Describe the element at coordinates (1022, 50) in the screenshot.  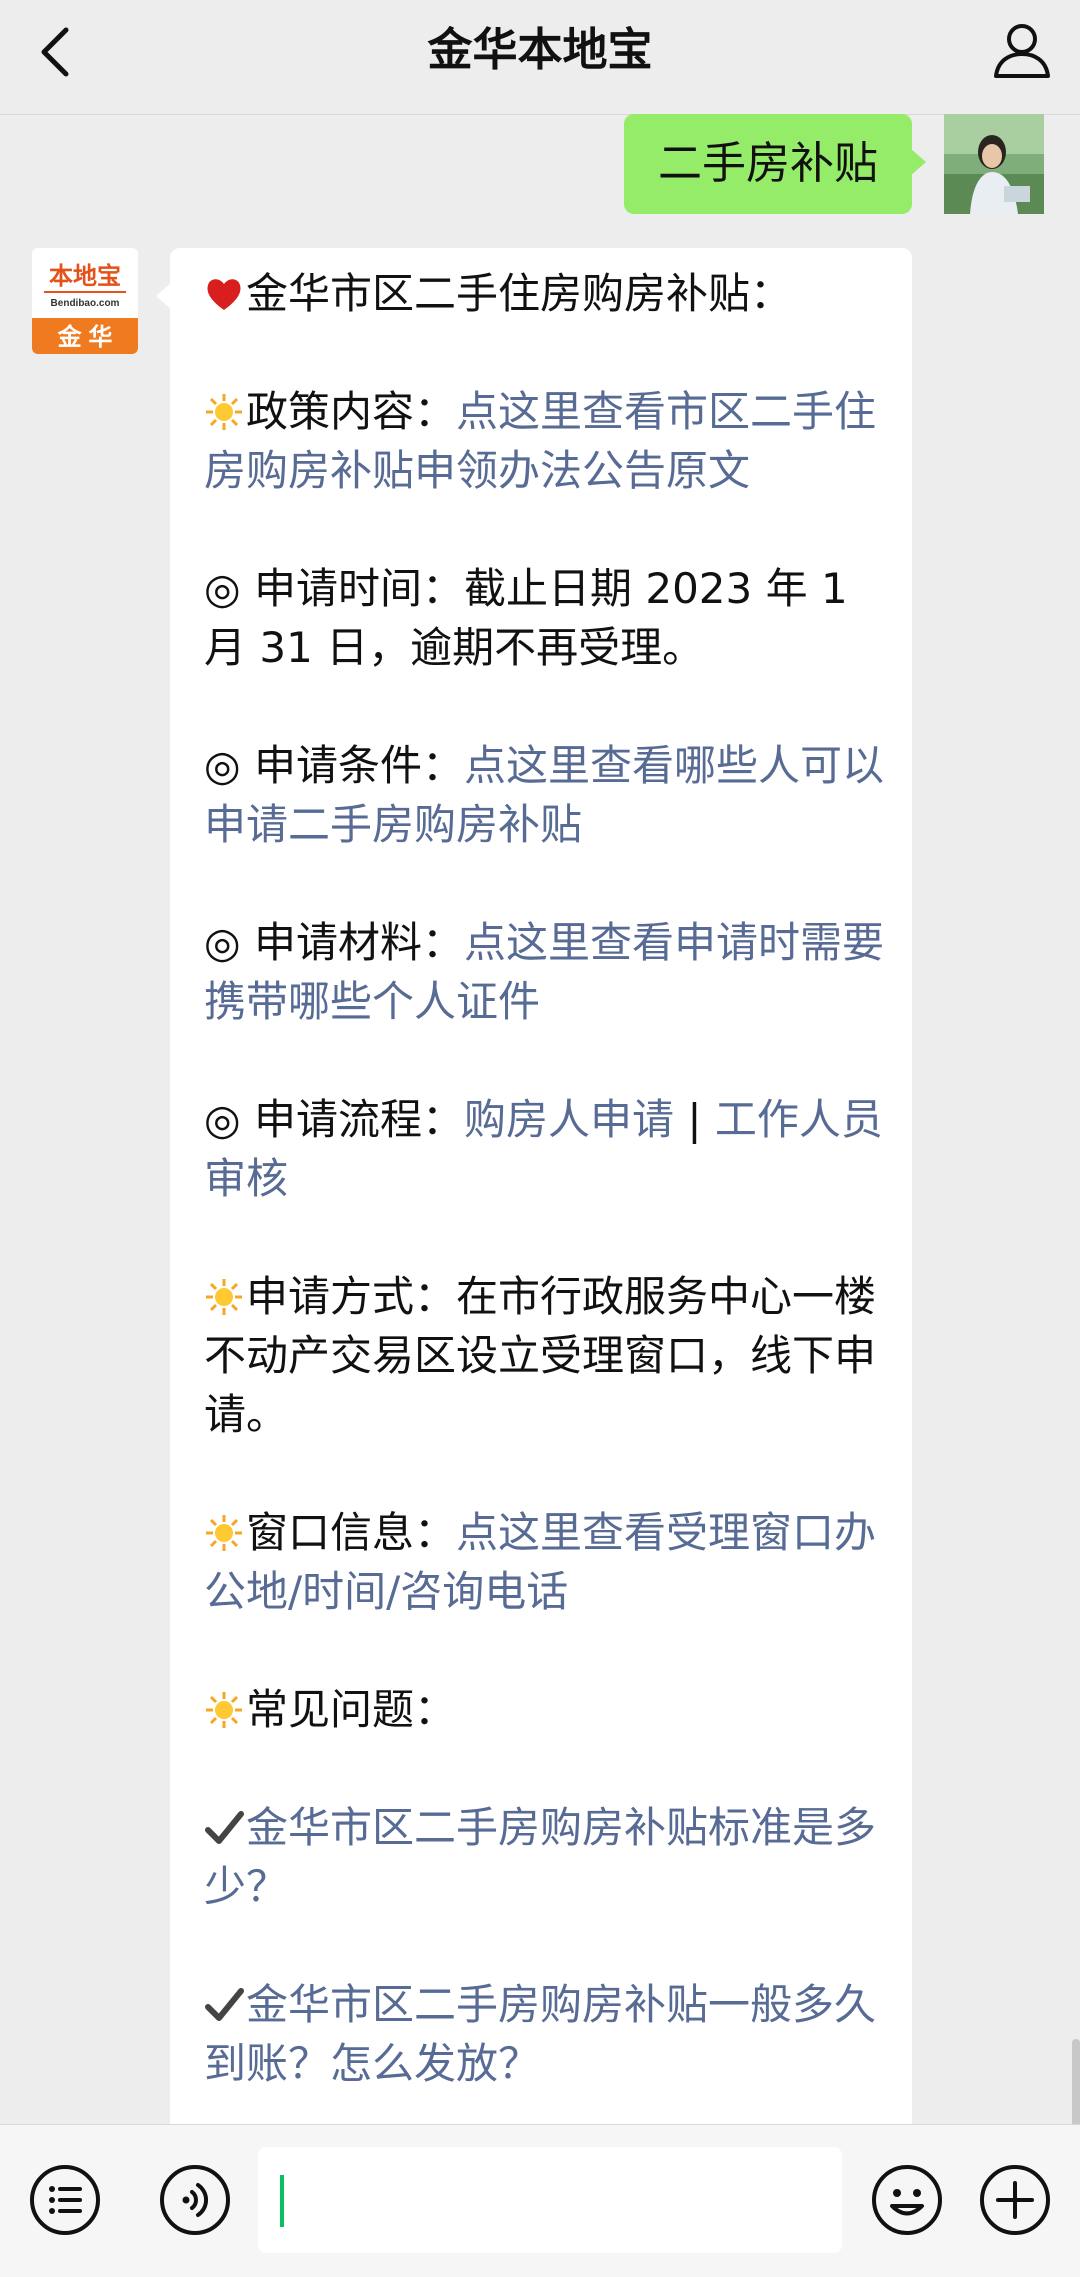
I see `user-icon` at that location.